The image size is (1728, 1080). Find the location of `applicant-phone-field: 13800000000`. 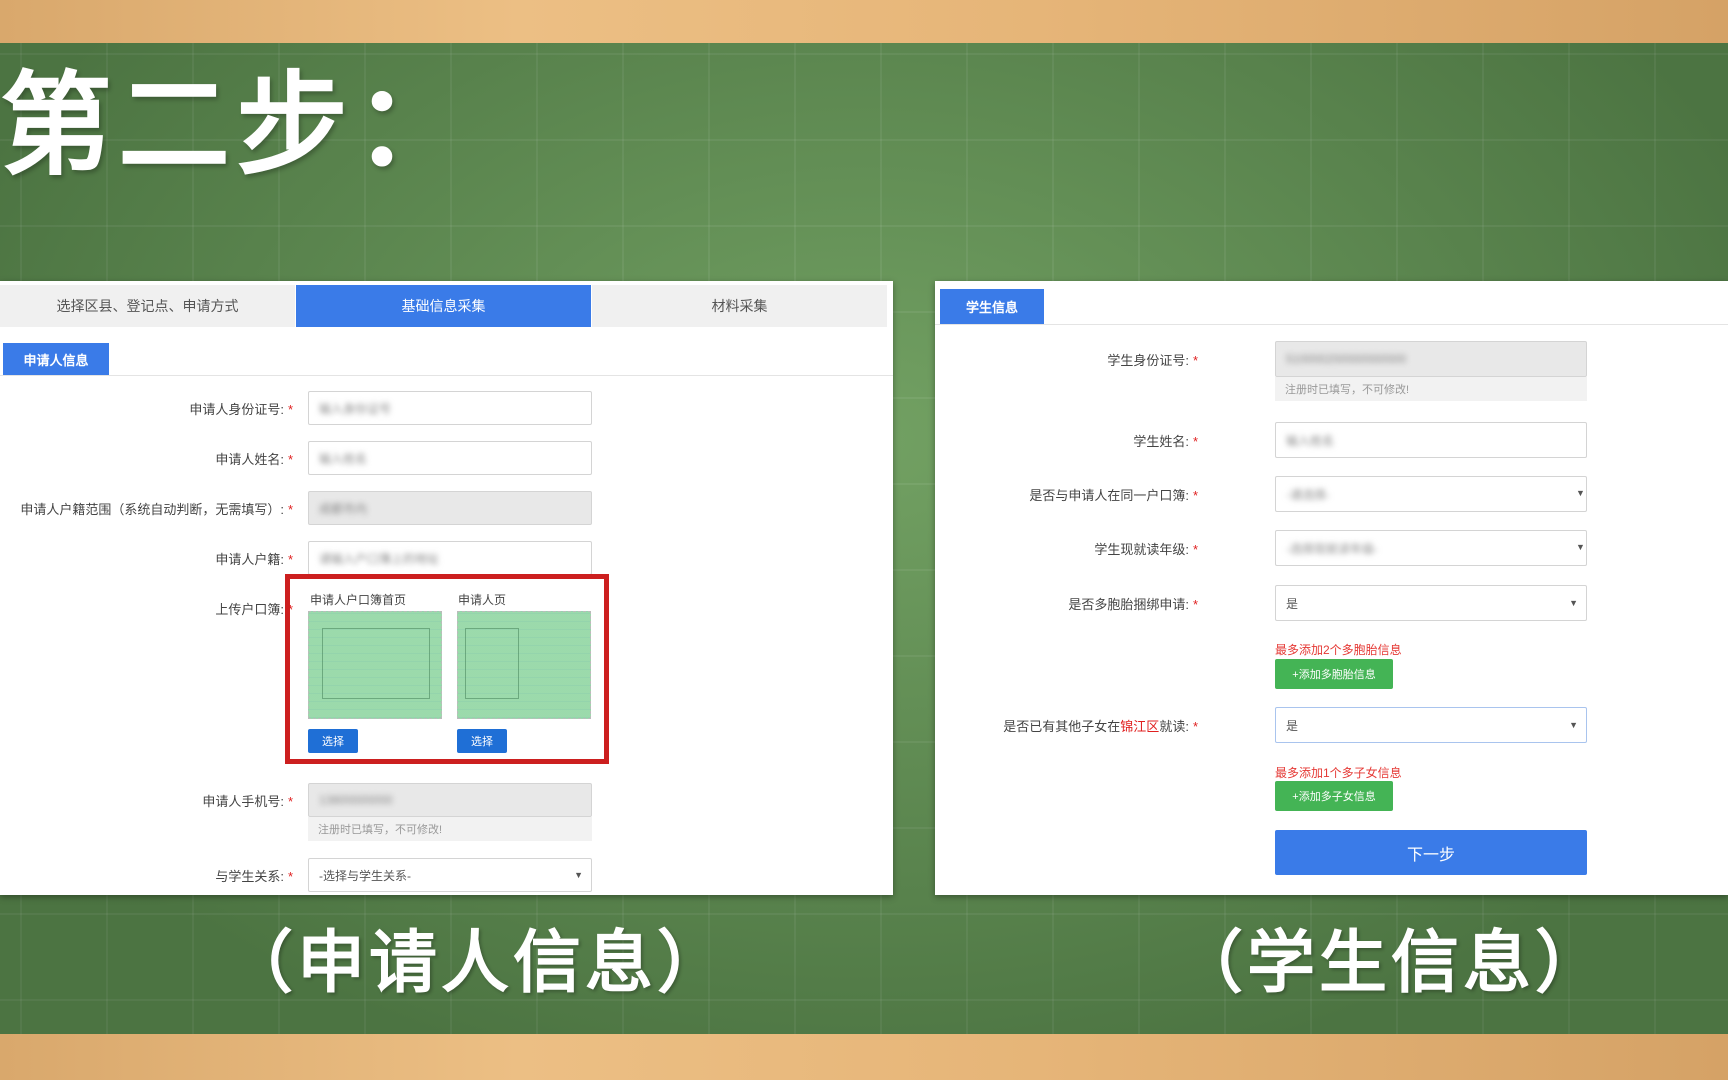

applicant-phone-field: 13800000000 is located at coordinates (450, 800).